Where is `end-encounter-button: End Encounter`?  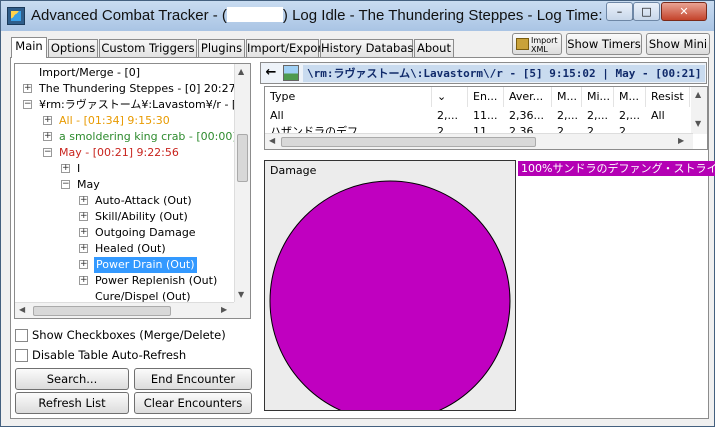
end-encounter-button: End Encounter is located at coordinates (193, 379).